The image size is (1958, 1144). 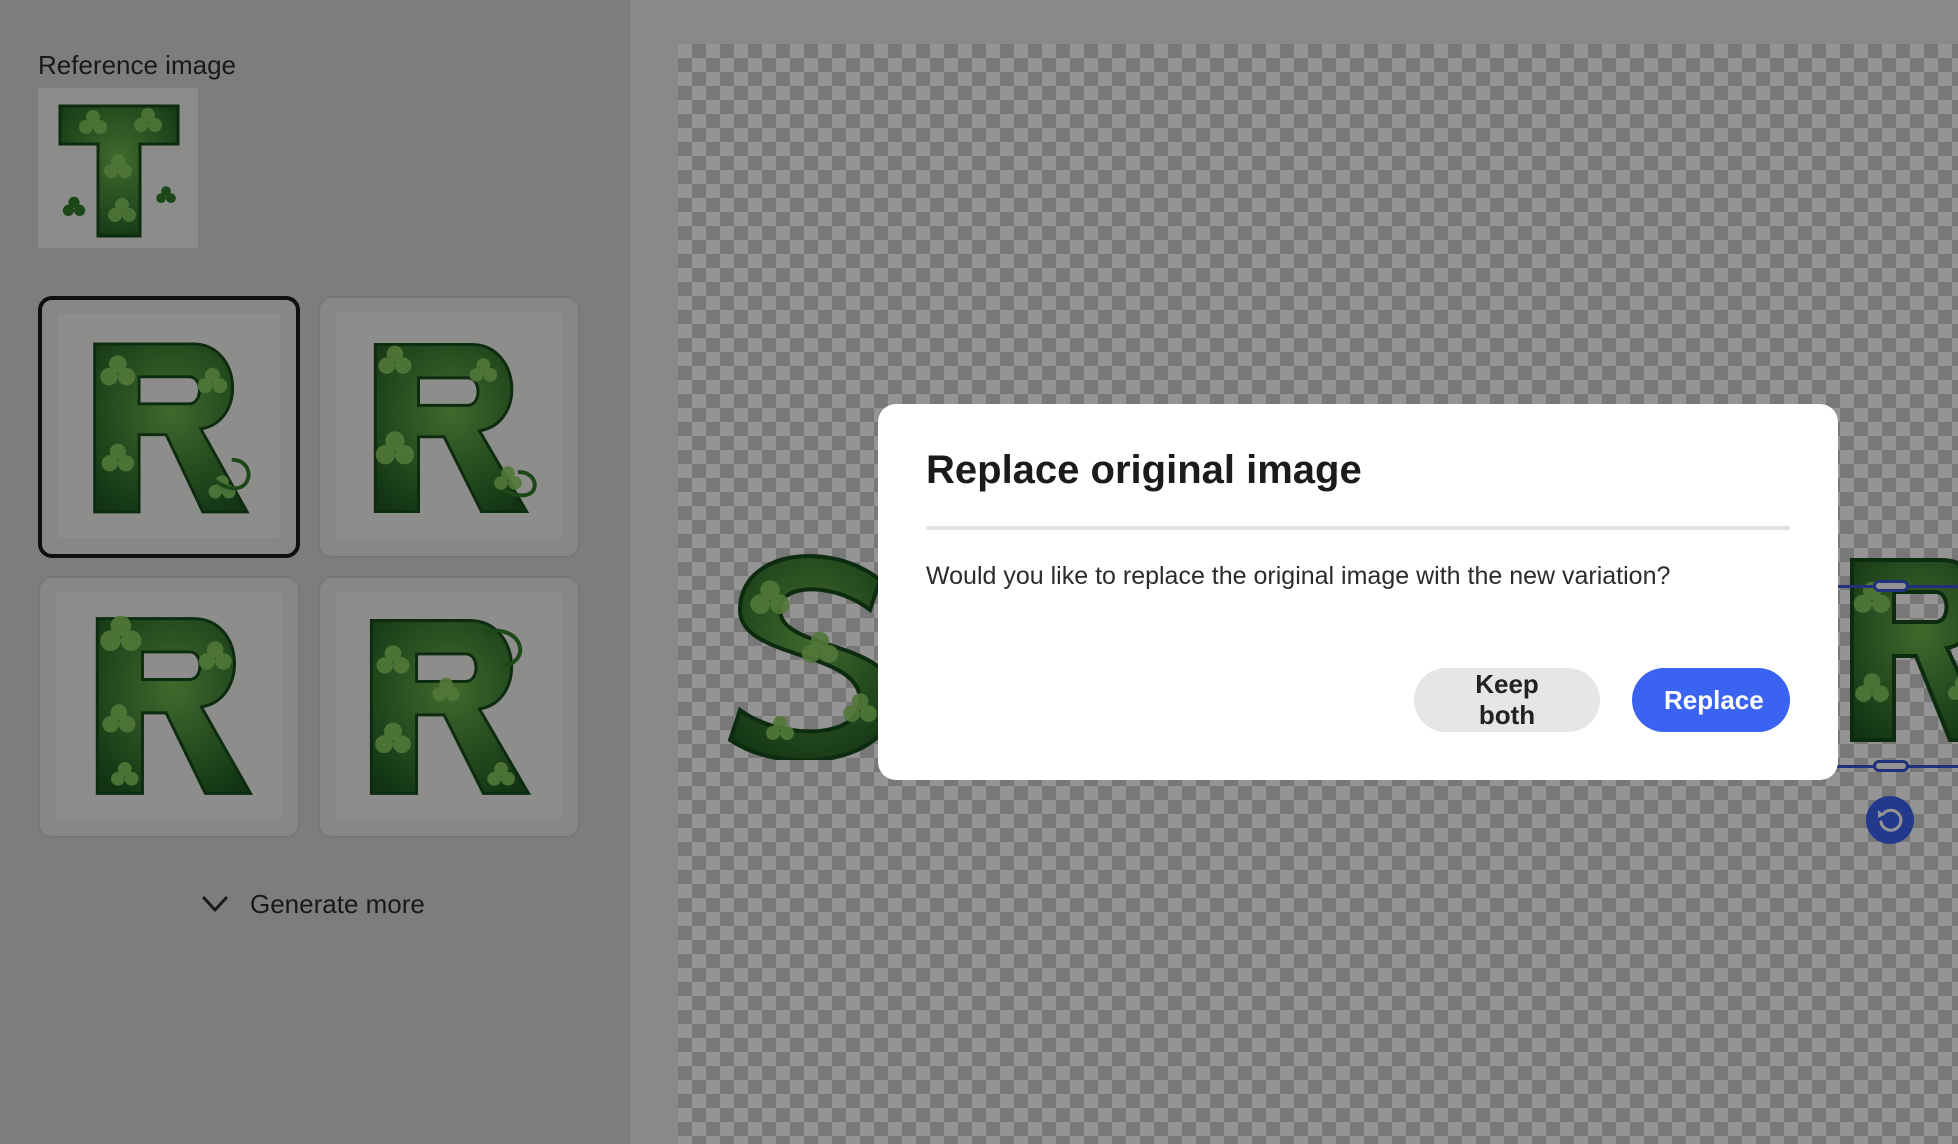 What do you see at coordinates (1711, 700) in the screenshot?
I see `replace-button: Replace` at bounding box center [1711, 700].